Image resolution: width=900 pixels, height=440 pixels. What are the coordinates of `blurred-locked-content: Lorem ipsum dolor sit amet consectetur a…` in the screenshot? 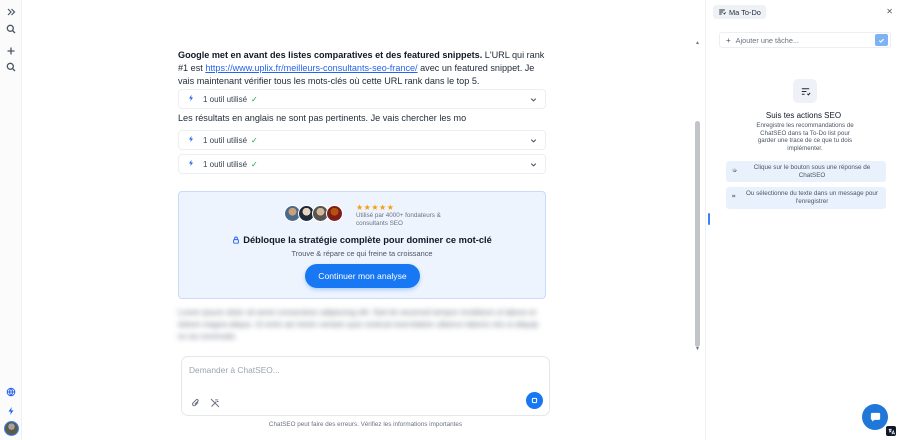 It's located at (358, 324).